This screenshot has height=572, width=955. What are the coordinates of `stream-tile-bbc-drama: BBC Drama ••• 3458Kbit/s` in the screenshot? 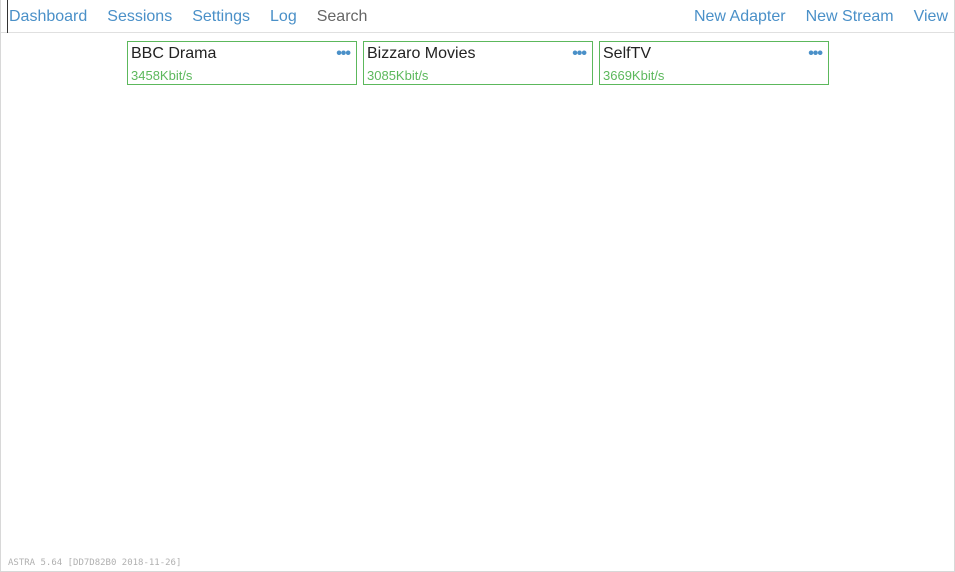 It's located at (242, 63).